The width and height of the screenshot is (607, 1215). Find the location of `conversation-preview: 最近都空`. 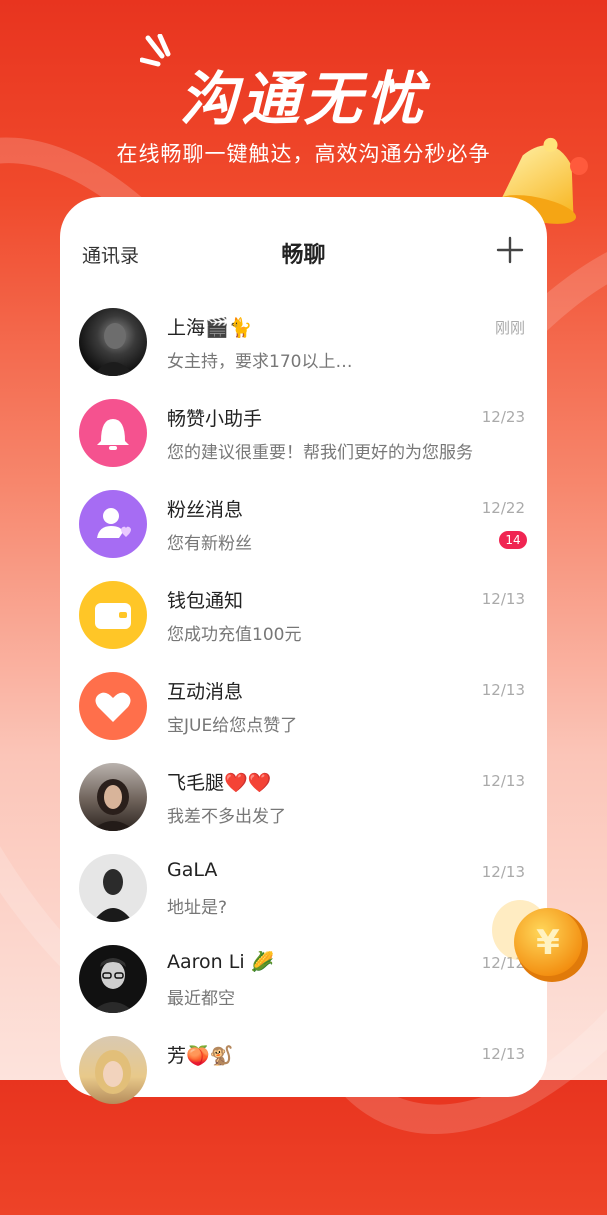

conversation-preview: 最近都空 is located at coordinates (201, 999).